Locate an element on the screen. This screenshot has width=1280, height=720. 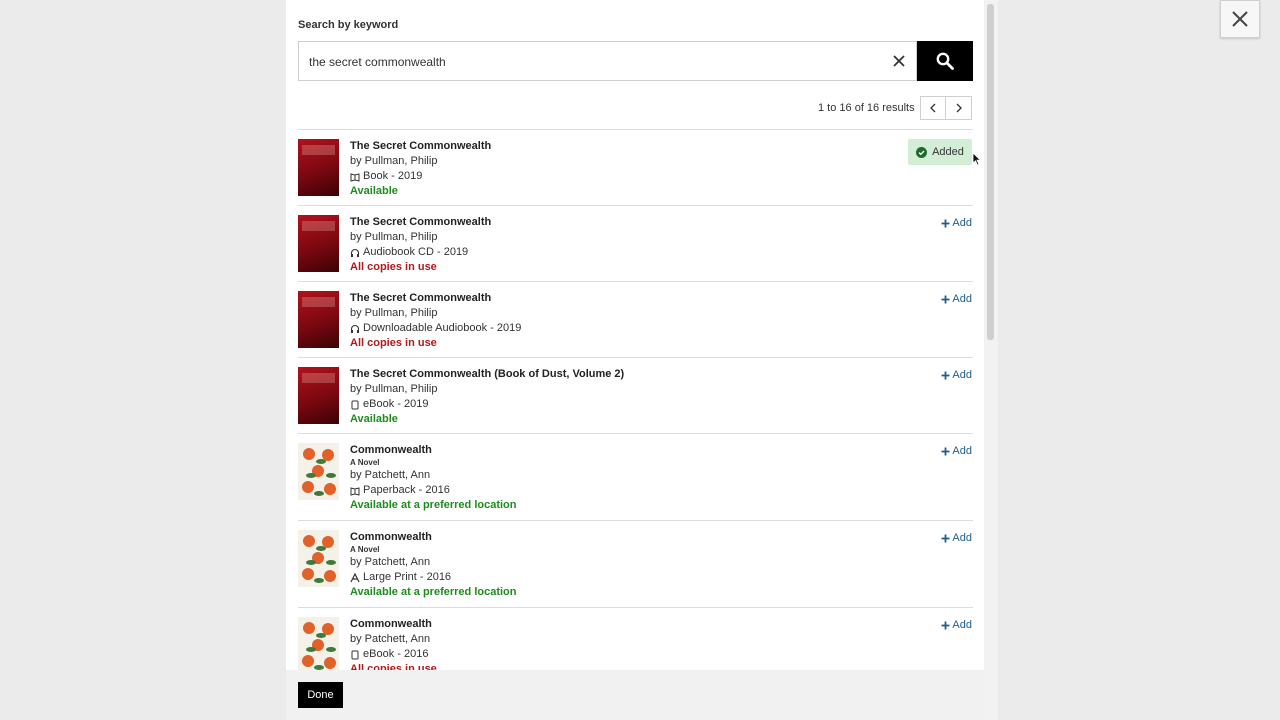
close-modal-button is located at coordinates (1240, 19).